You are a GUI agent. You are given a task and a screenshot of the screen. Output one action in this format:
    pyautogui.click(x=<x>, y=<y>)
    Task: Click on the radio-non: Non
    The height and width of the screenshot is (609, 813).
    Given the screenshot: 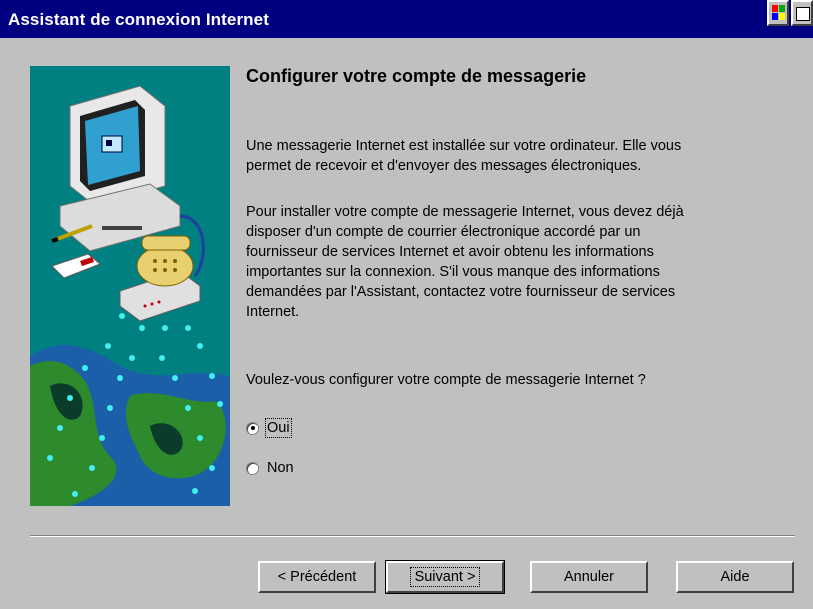 What is the action you would take?
    pyautogui.click(x=270, y=468)
    